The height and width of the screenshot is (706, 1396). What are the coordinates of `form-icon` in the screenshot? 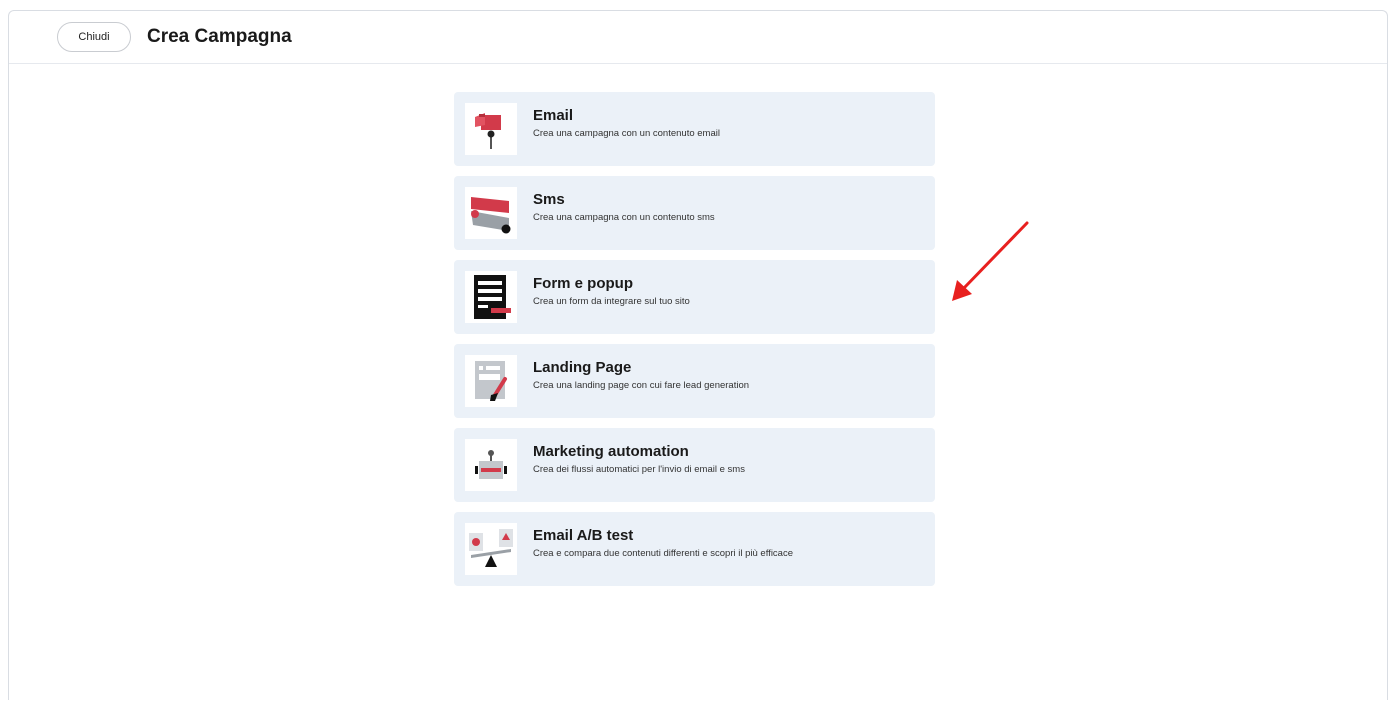 It's located at (491, 297).